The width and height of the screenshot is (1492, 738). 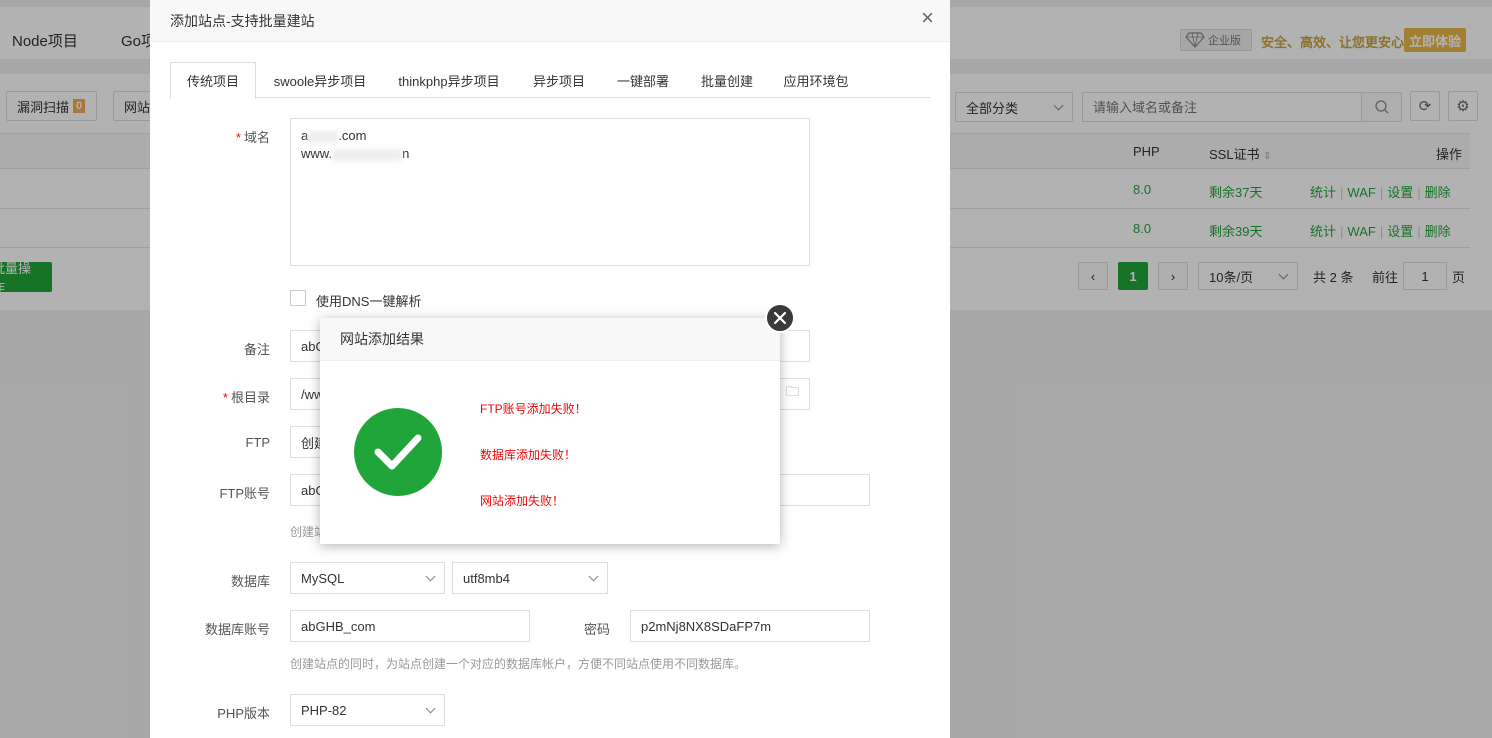 I want to click on result-dialog-title: 网站添加结果, so click(x=550, y=339).